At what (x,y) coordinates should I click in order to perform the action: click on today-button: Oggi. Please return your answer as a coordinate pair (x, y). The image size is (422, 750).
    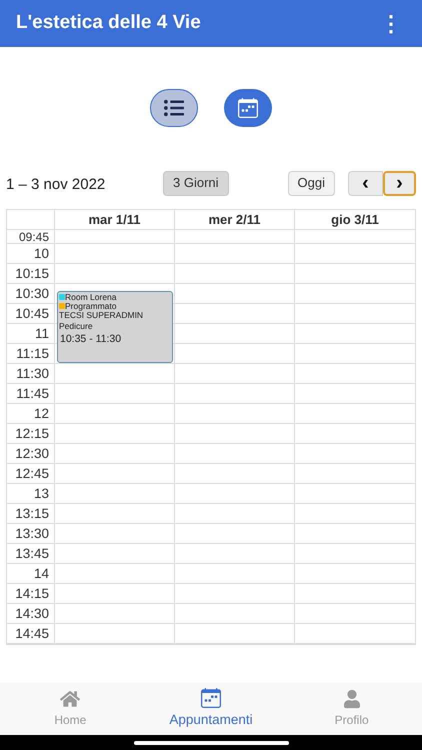
    Looking at the image, I should click on (311, 183).